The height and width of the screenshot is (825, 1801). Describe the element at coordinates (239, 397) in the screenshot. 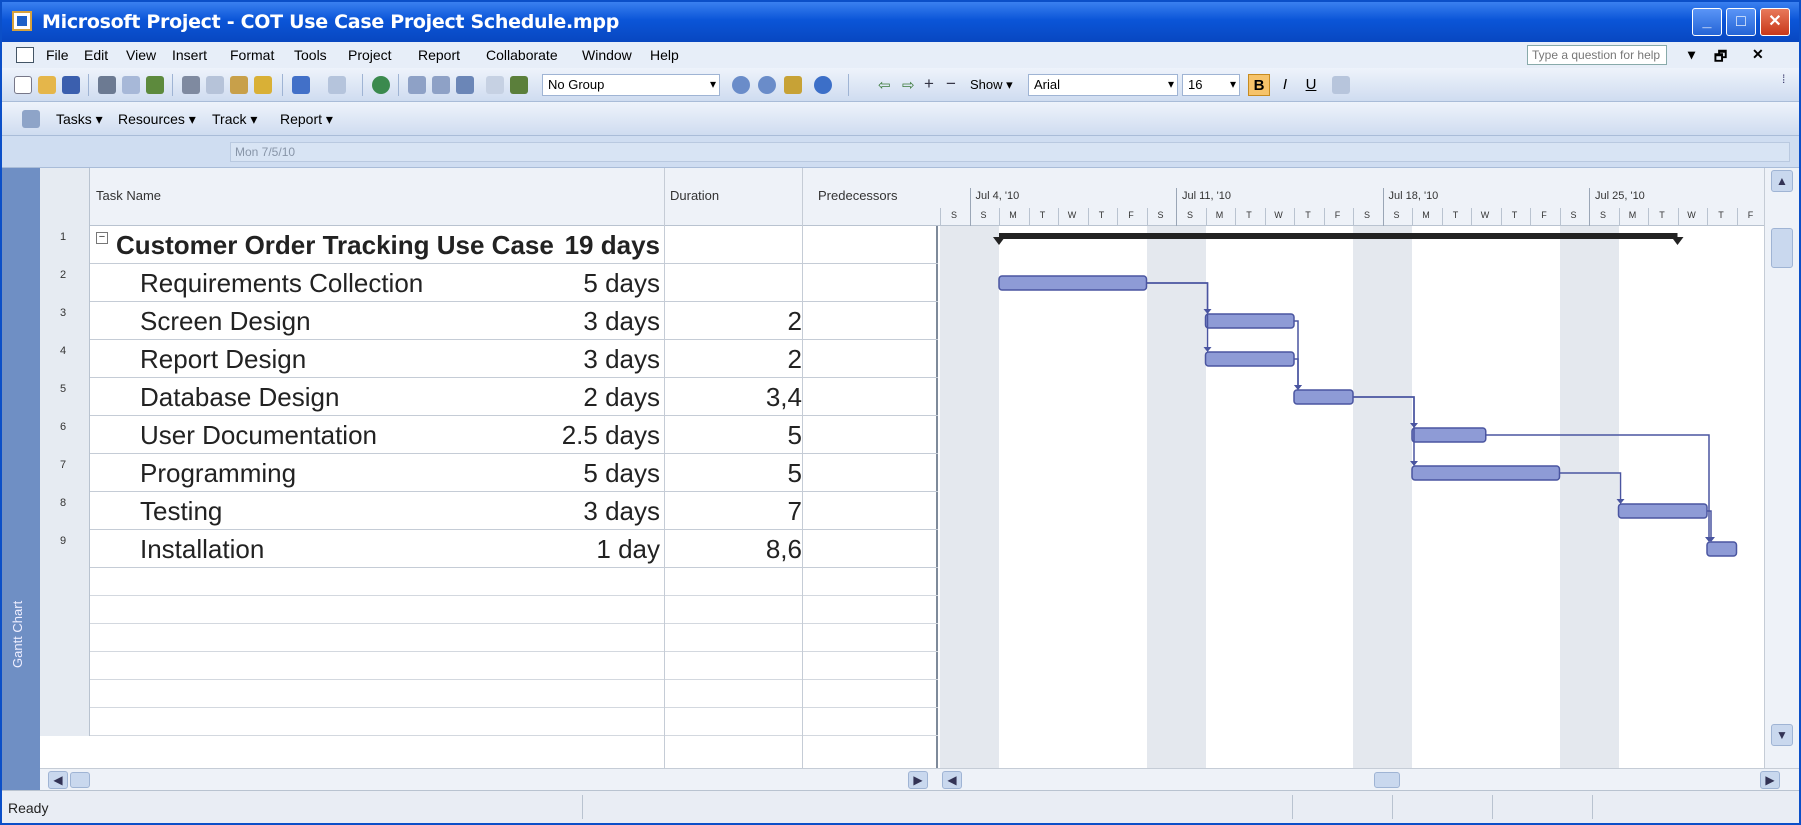

I see `task-name-cell: Database Design` at that location.